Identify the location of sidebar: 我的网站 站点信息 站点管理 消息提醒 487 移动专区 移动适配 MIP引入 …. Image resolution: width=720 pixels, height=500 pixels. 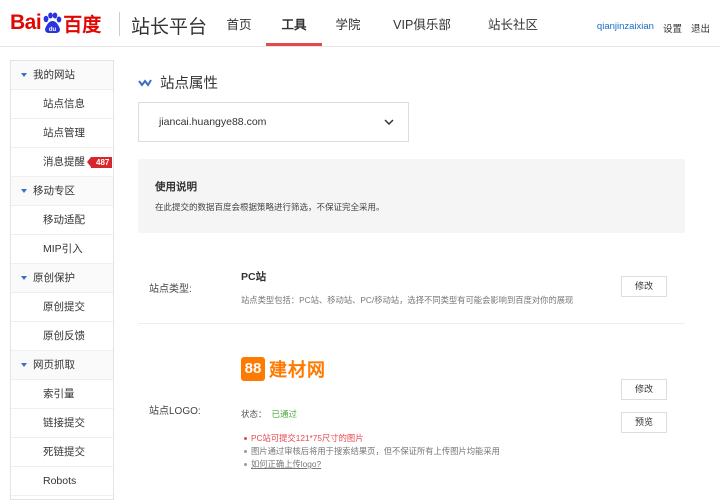
(62, 280).